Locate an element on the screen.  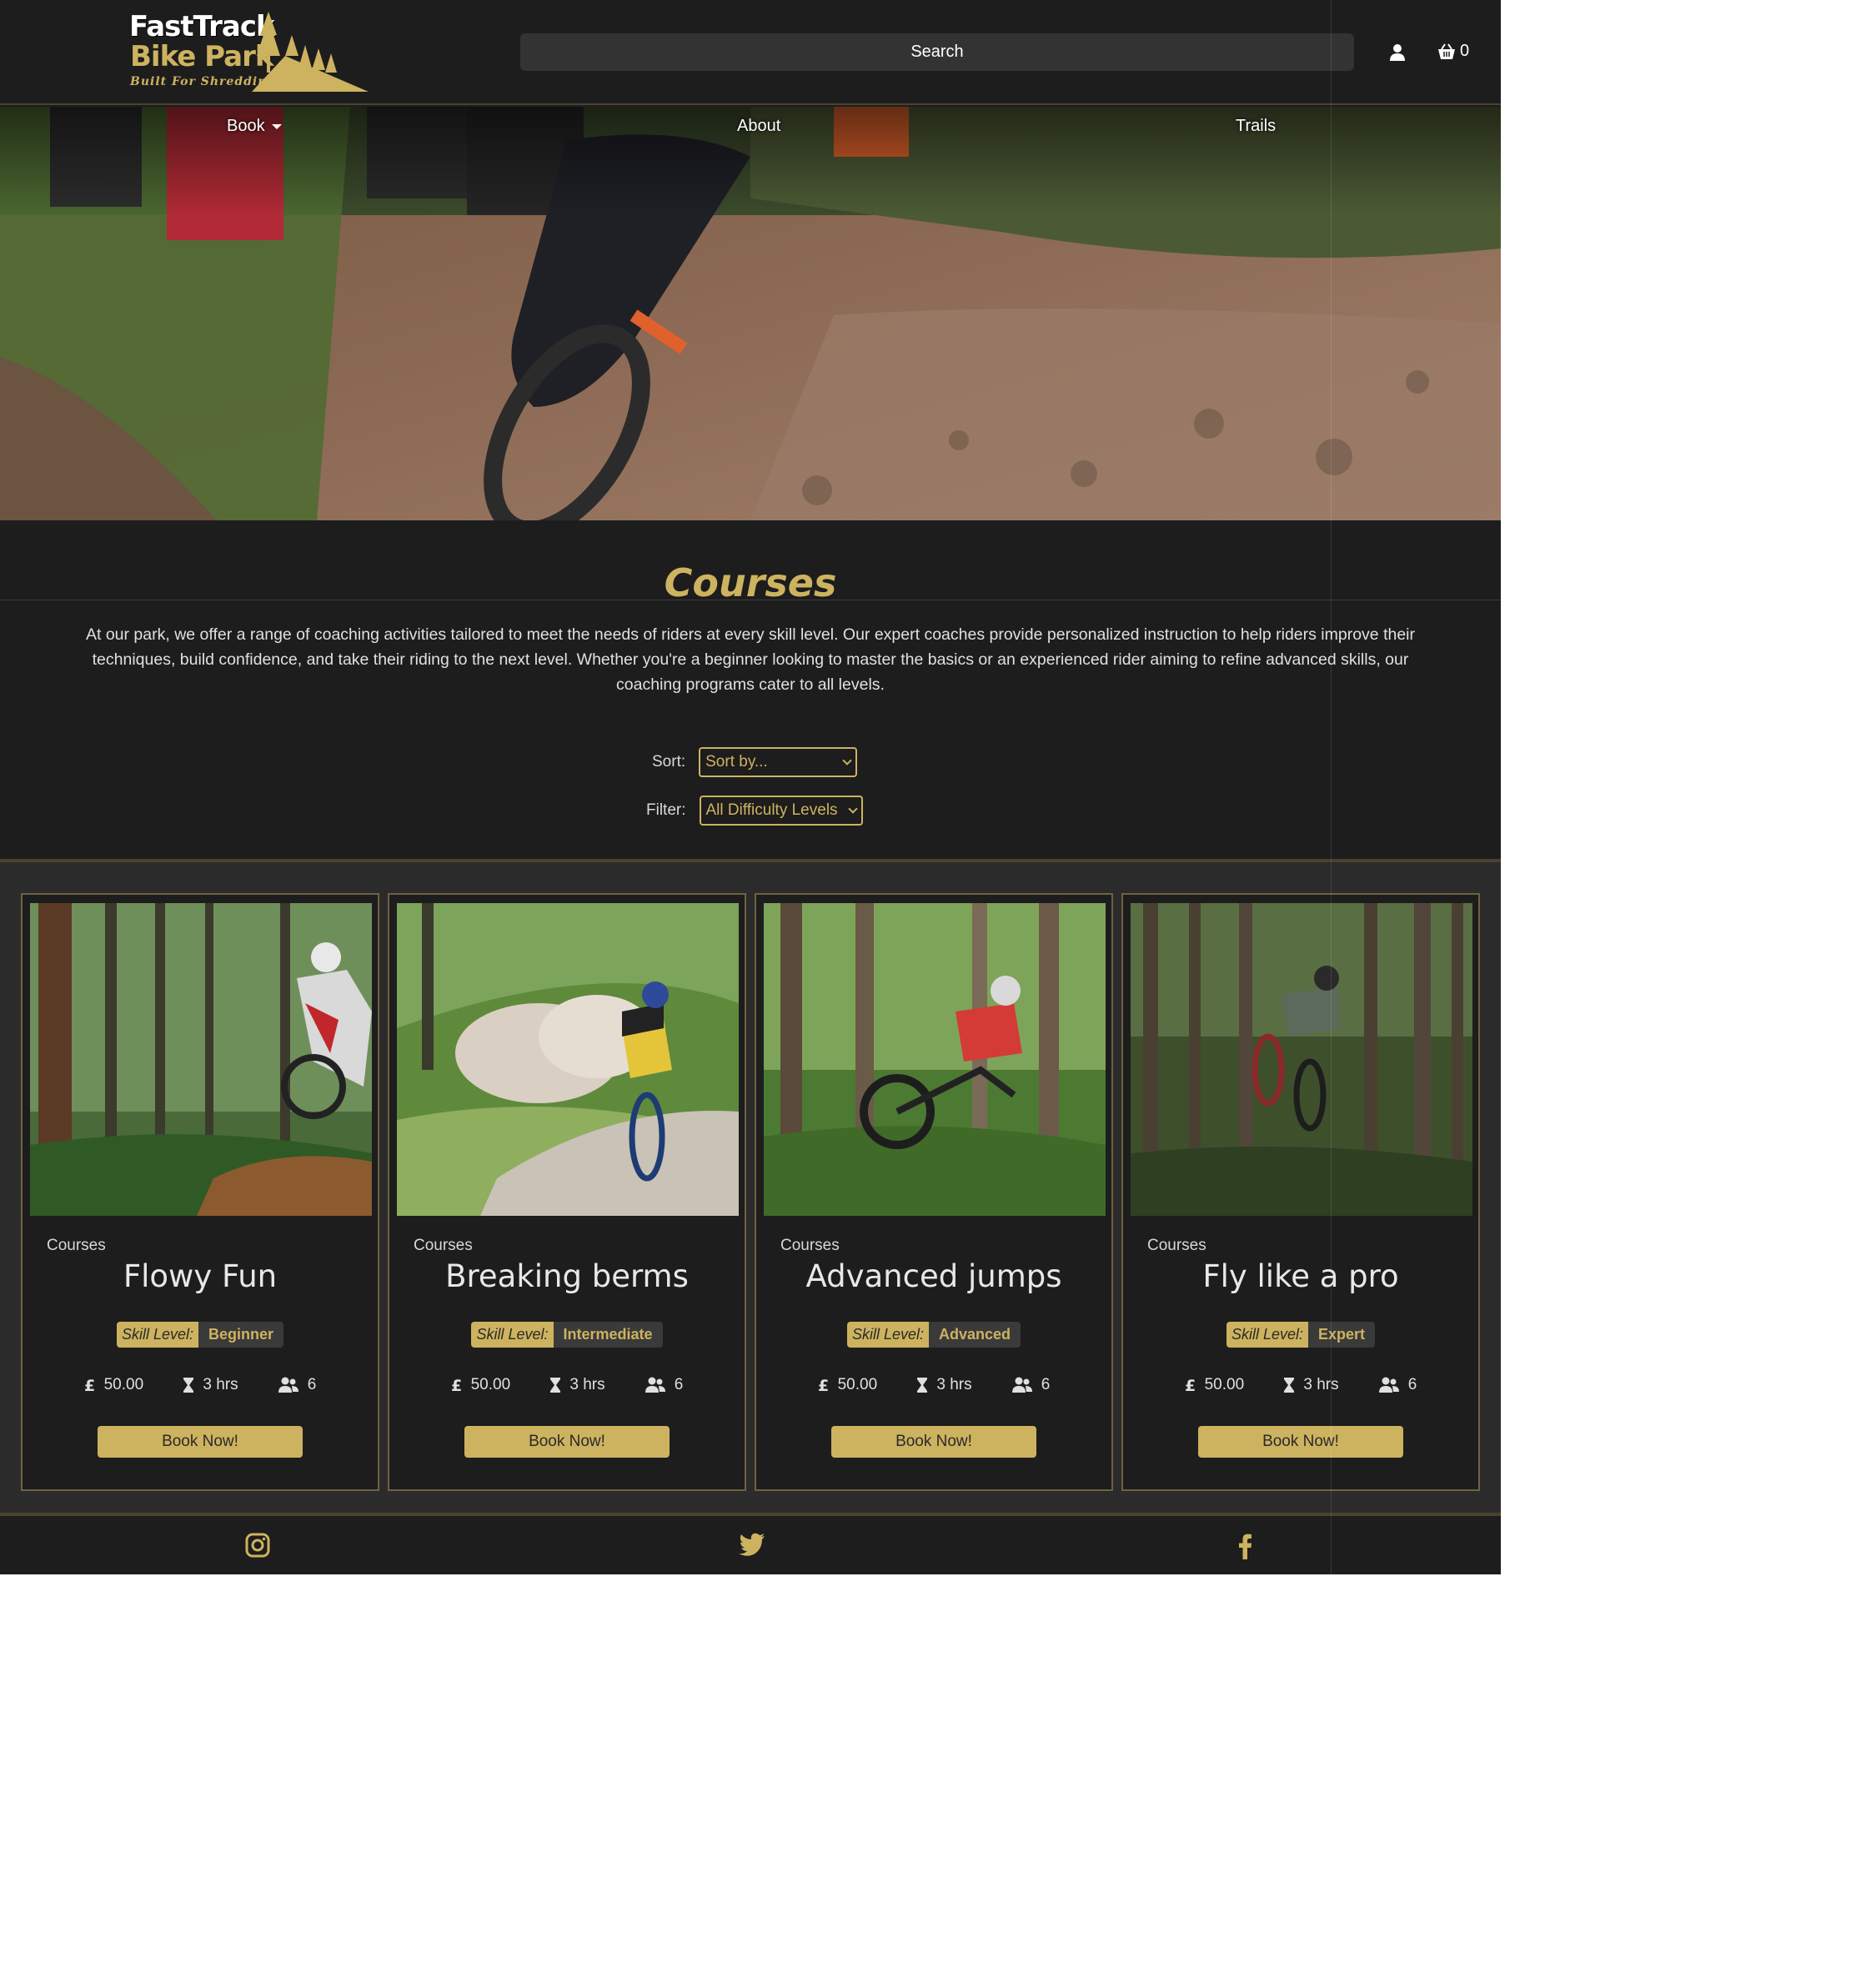
filter-value: All Difficulty Levels is located at coordinates (771, 810).